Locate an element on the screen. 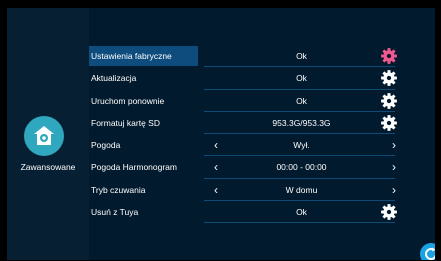 The width and height of the screenshot is (441, 261). menu-row-label: Pogoda Harmonogram is located at coordinates (143, 167).